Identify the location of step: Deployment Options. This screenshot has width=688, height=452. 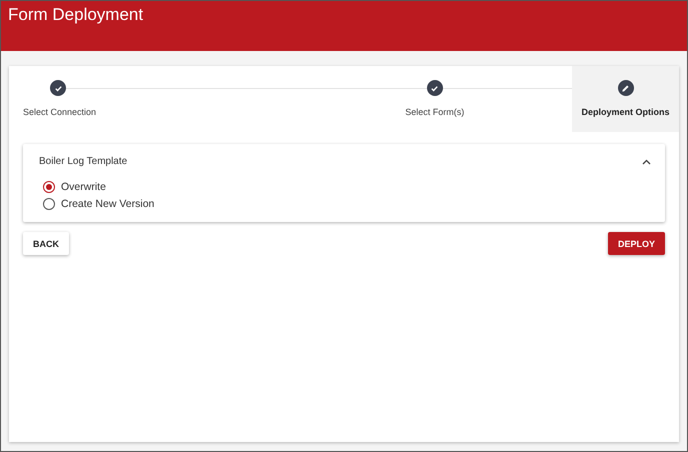
(625, 99).